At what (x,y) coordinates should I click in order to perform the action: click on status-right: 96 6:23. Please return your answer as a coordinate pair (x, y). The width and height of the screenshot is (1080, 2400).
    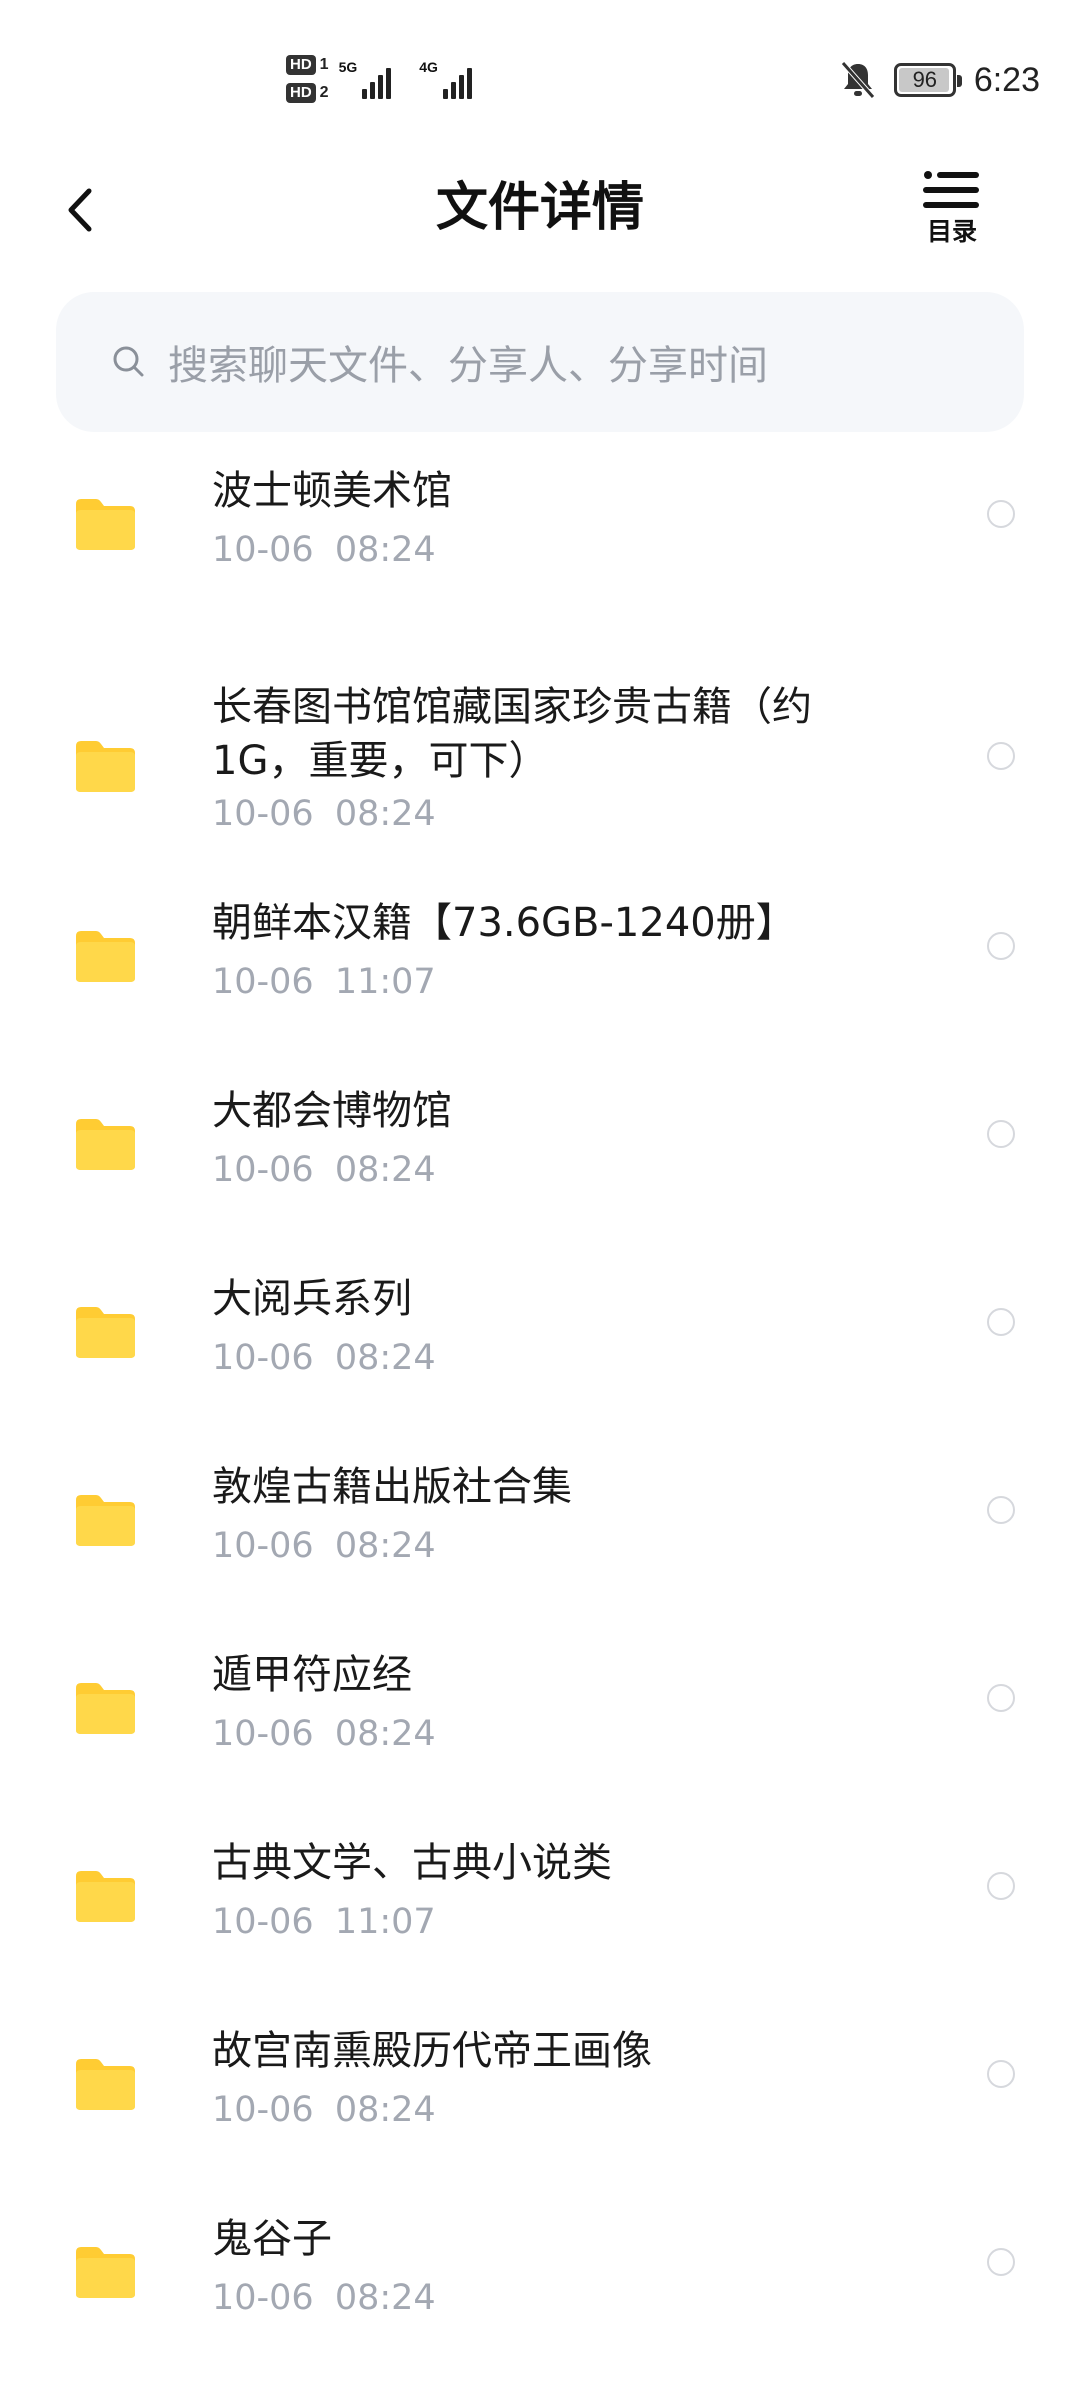
    Looking at the image, I should click on (940, 80).